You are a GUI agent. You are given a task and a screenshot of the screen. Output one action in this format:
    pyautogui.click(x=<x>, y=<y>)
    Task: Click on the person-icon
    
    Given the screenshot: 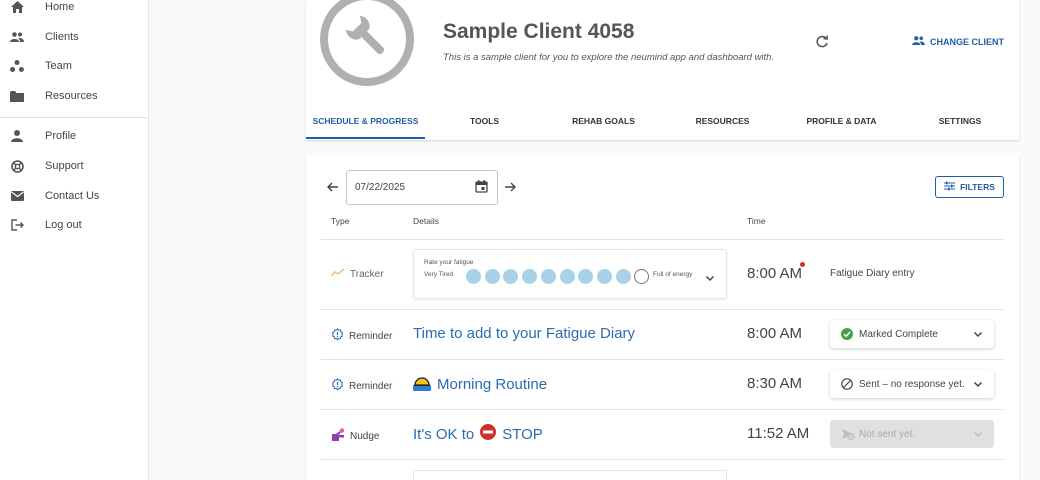 What is the action you would take?
    pyautogui.click(x=17, y=136)
    